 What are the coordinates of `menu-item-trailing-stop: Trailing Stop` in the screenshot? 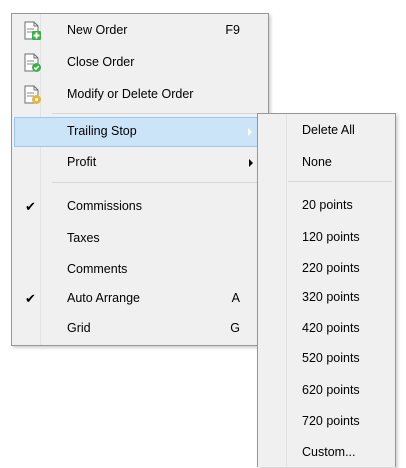 It's located at (140, 132).